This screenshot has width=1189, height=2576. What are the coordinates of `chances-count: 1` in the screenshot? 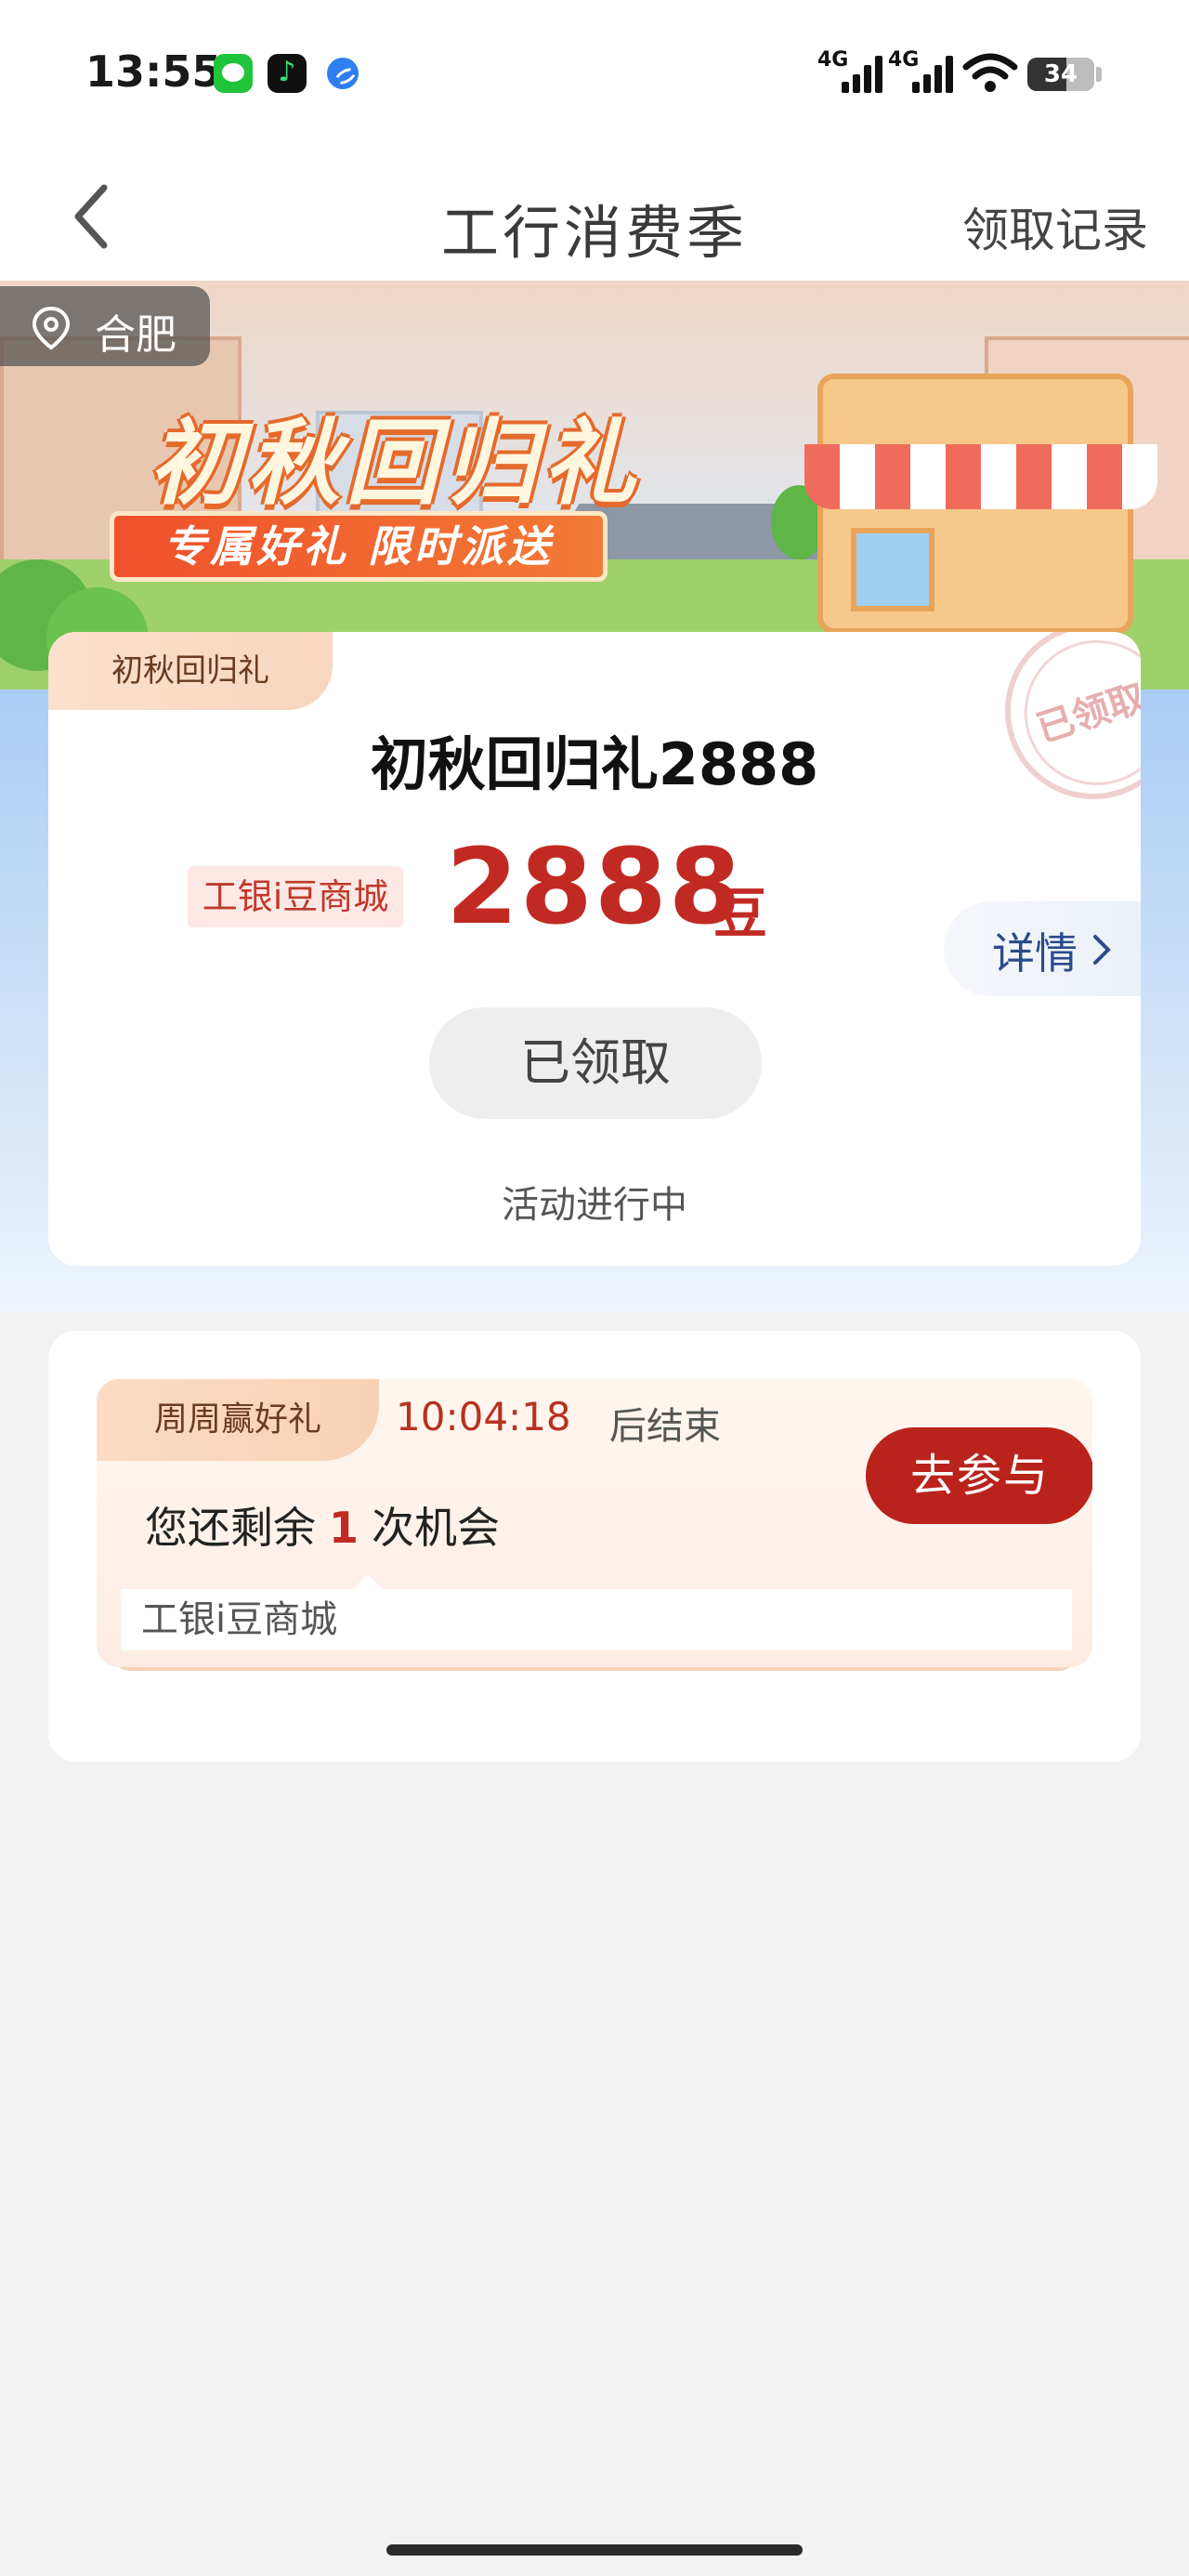 It's located at (344, 1528).